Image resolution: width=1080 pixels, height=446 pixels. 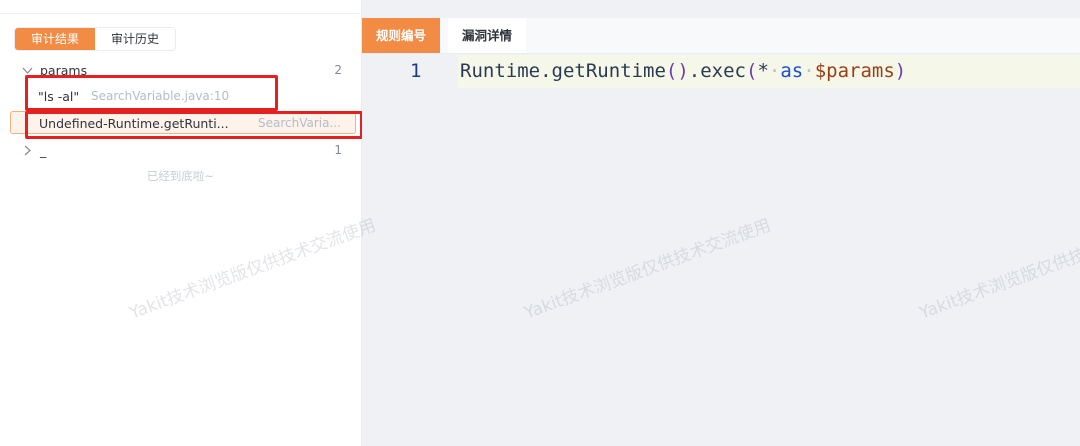 I want to click on tree-group-count: 2, so click(x=338, y=70).